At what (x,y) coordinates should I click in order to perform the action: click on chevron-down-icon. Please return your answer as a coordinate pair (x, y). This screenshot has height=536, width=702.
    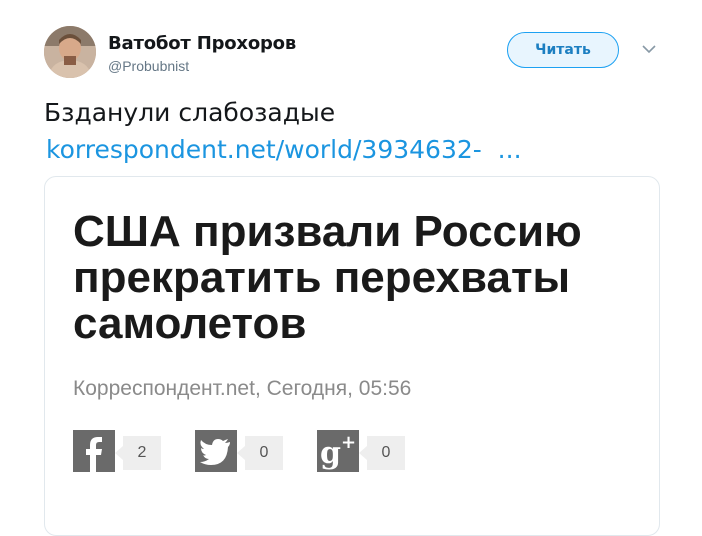
    Looking at the image, I should click on (649, 49).